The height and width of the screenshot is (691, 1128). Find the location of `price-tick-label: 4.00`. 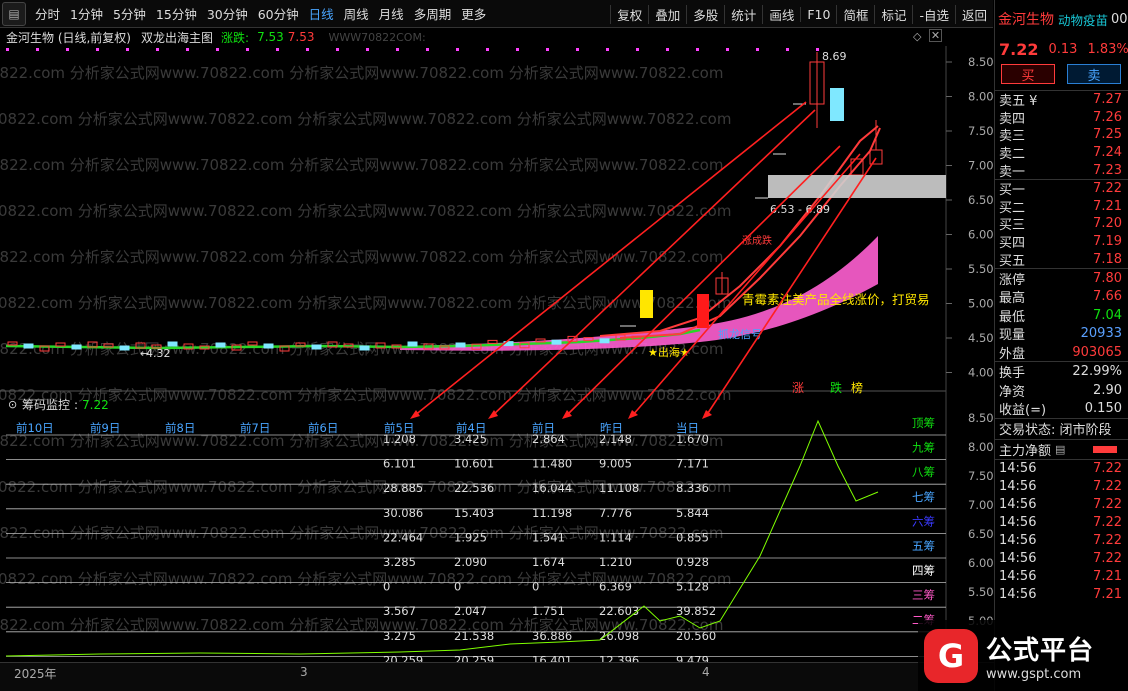

price-tick-label: 4.00 is located at coordinates (981, 373).